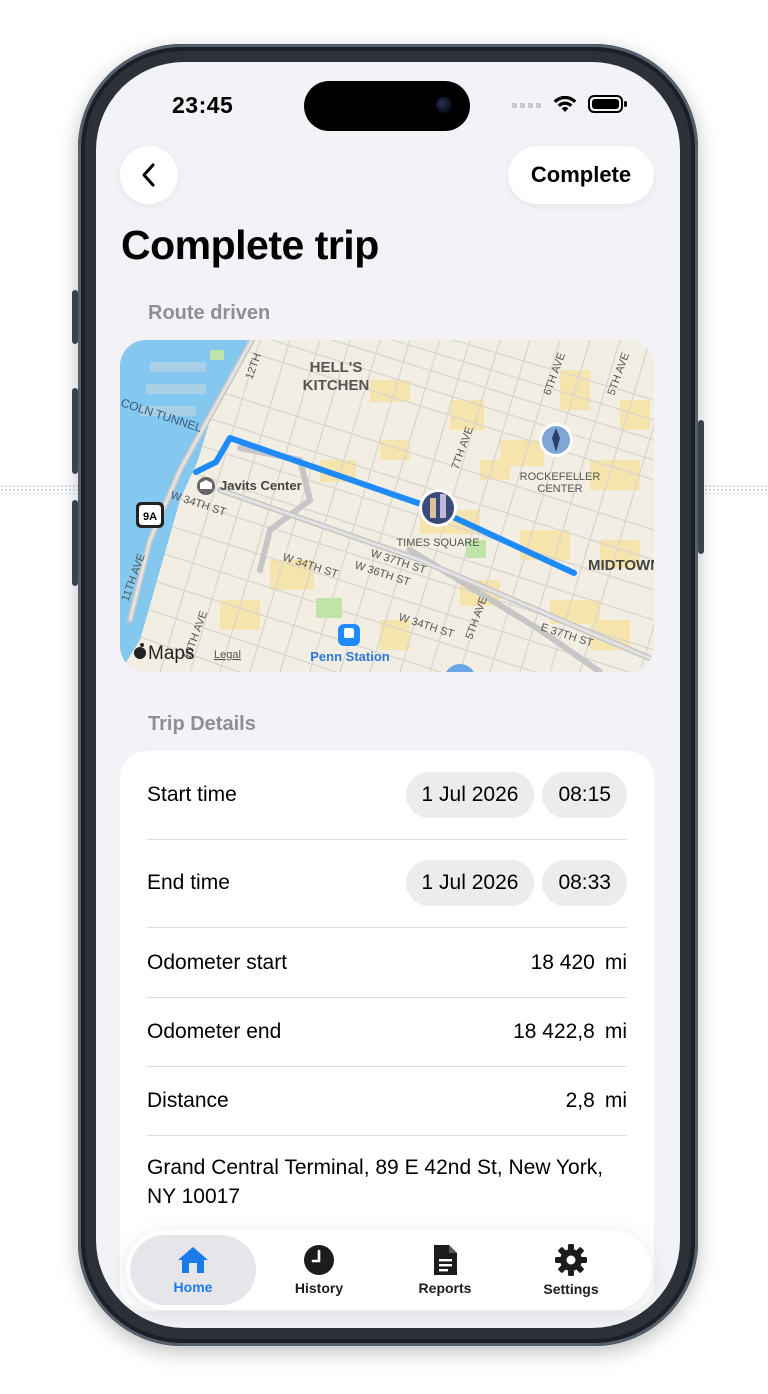 The image size is (768, 1394). I want to click on odometer-end-row: Odometer end 18 422,8 mi, so click(387, 1032).